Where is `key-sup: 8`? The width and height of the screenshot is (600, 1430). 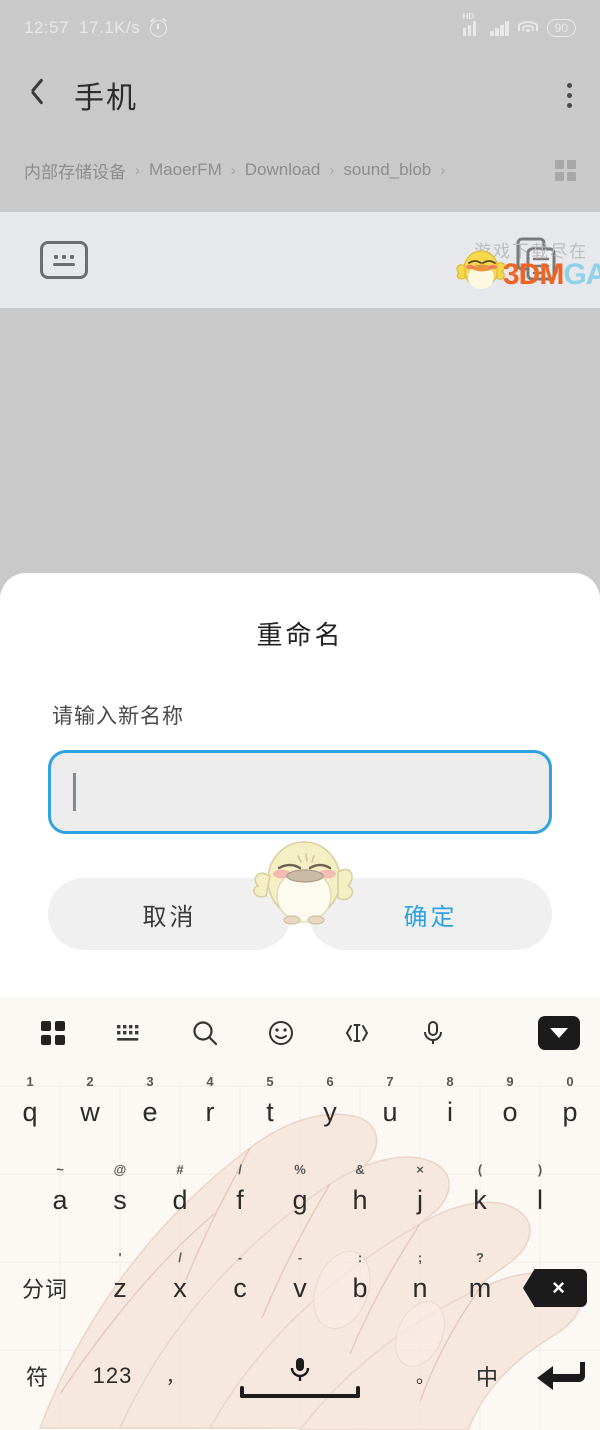 key-sup: 8 is located at coordinates (450, 1081).